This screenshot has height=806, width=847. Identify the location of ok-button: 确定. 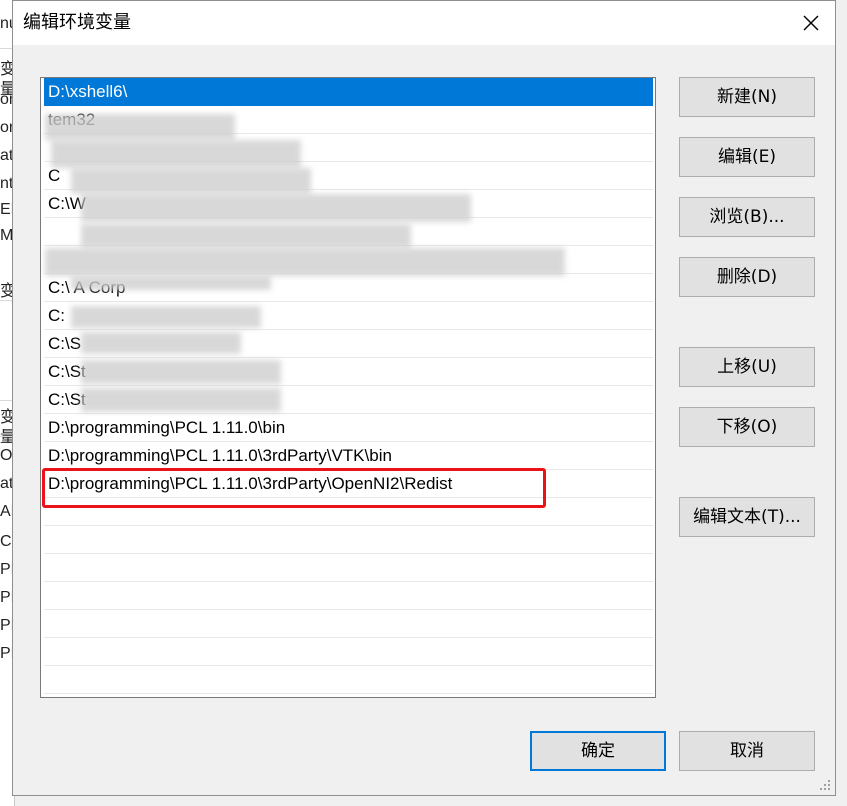
(598, 751).